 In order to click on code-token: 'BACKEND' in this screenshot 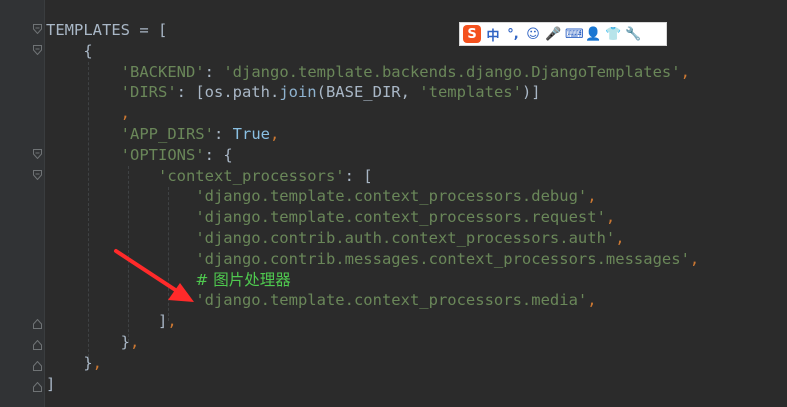, I will do `click(162, 71)`.